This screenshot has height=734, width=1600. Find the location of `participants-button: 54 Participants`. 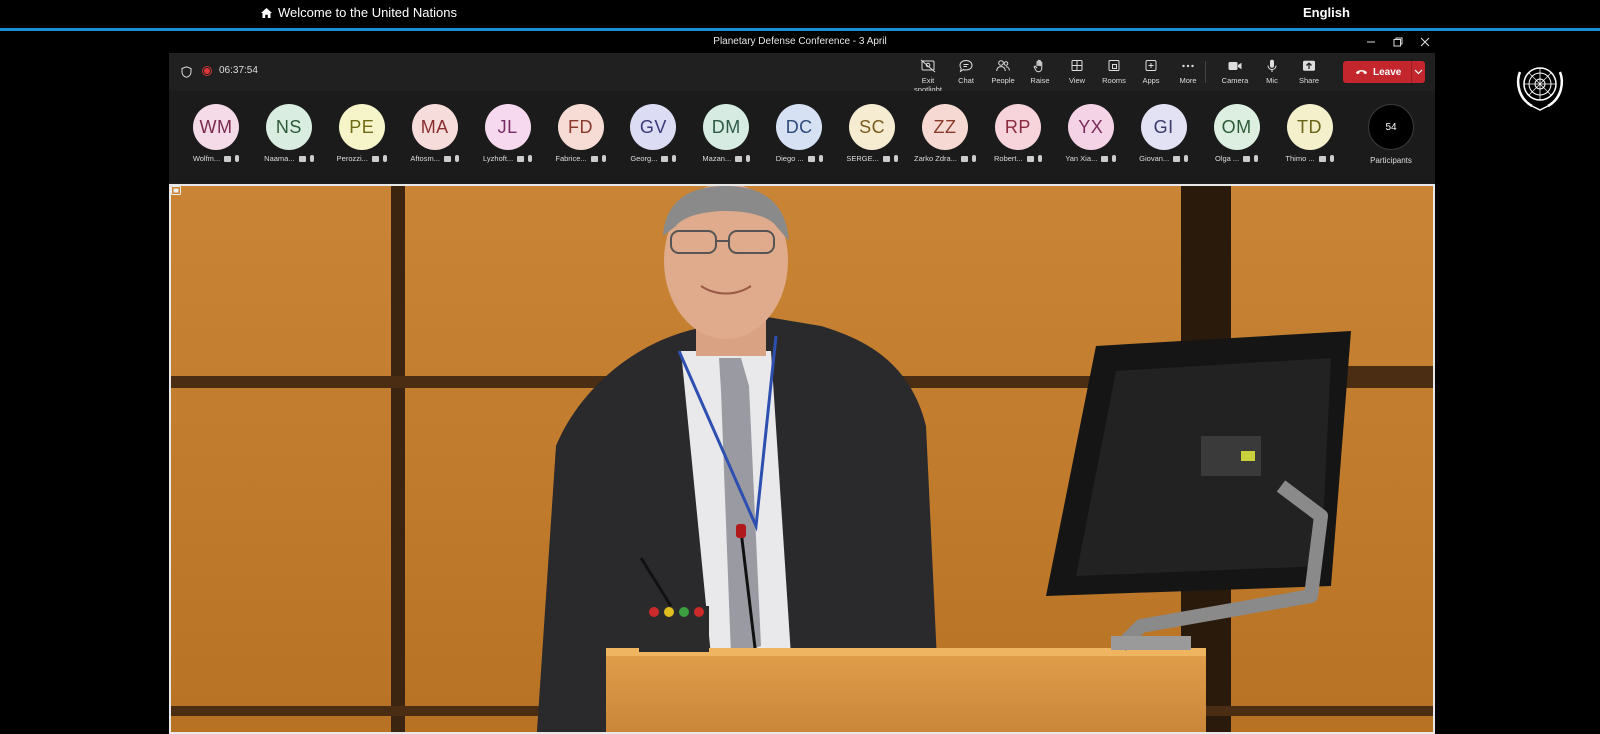

participants-button: 54 Participants is located at coordinates (1391, 134).